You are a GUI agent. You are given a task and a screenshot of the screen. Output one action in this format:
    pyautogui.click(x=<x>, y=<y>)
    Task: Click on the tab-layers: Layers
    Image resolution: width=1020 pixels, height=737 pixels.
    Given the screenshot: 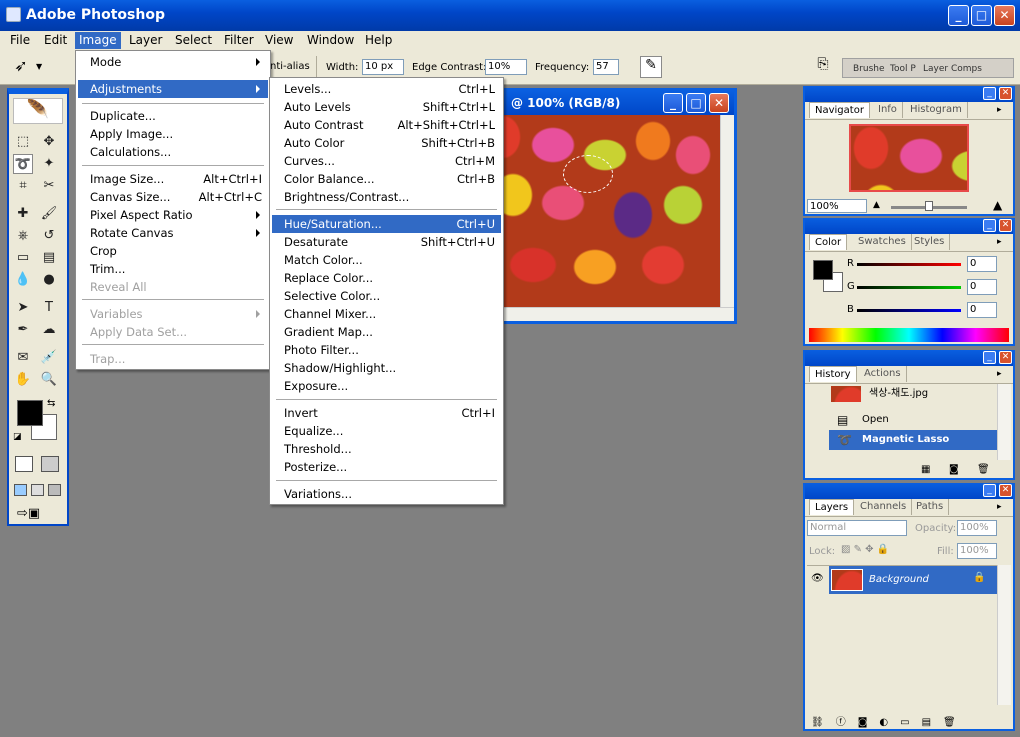 What is the action you would take?
    pyautogui.click(x=832, y=507)
    